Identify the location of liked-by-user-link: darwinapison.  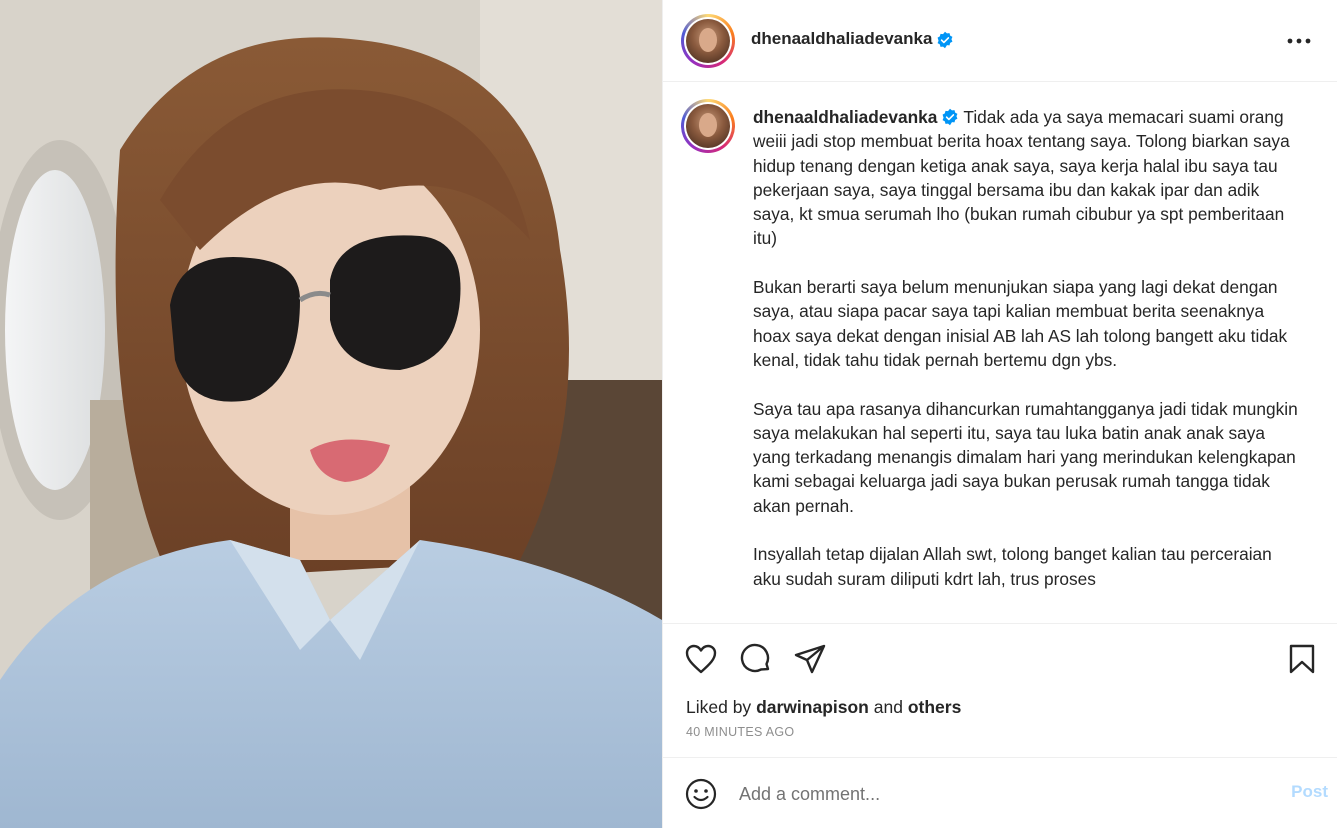
(812, 707).